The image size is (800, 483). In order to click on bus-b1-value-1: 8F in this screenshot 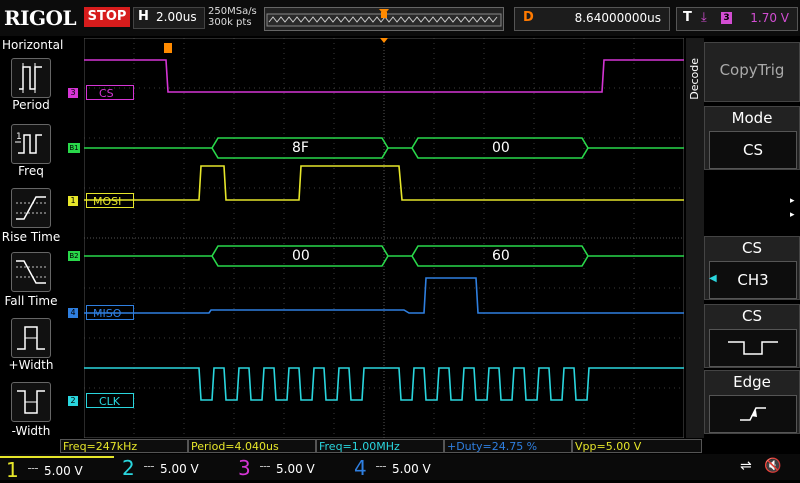, I will do `click(300, 148)`.